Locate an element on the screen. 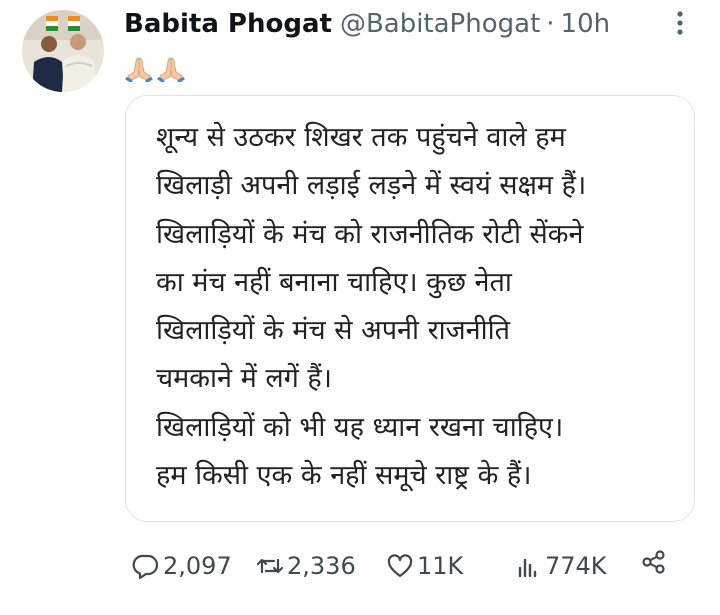 The width and height of the screenshot is (720, 615). tweet-header: Babita Phogat @BabitaPhogat · 10h is located at coordinates (367, 24).